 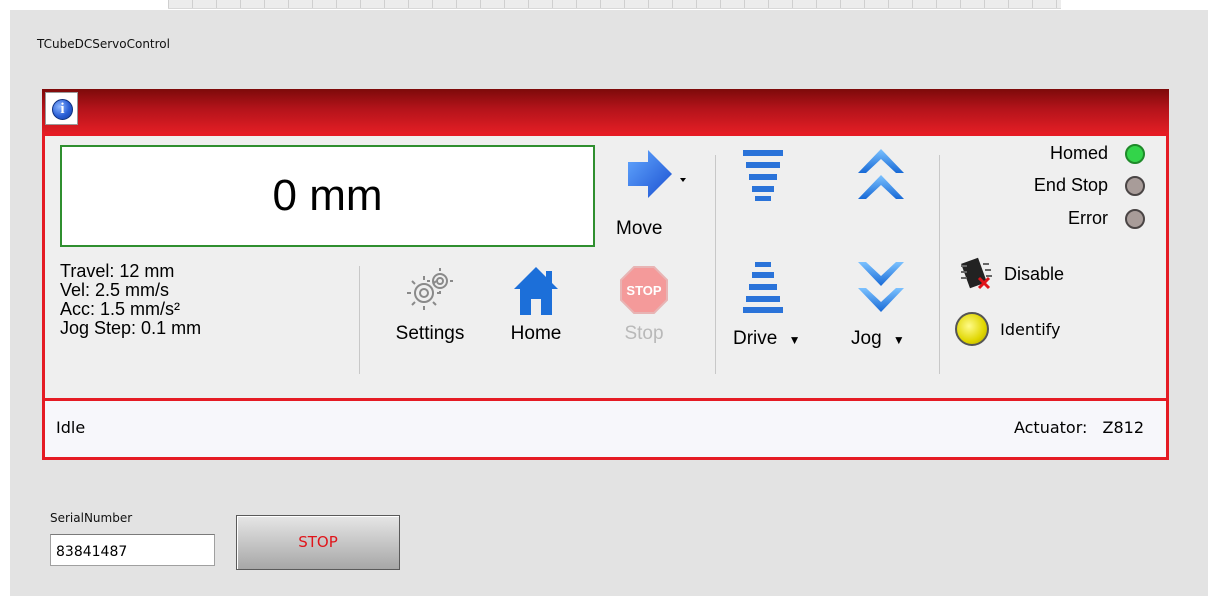 I want to click on settings-label: Settings, so click(x=430, y=333).